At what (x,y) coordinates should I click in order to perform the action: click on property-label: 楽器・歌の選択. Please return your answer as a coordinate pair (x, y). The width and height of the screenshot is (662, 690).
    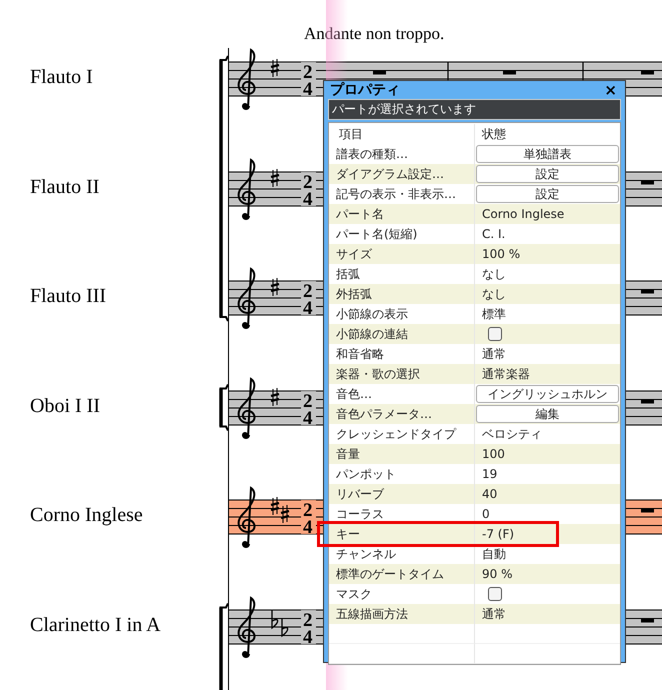
    Looking at the image, I should click on (402, 374).